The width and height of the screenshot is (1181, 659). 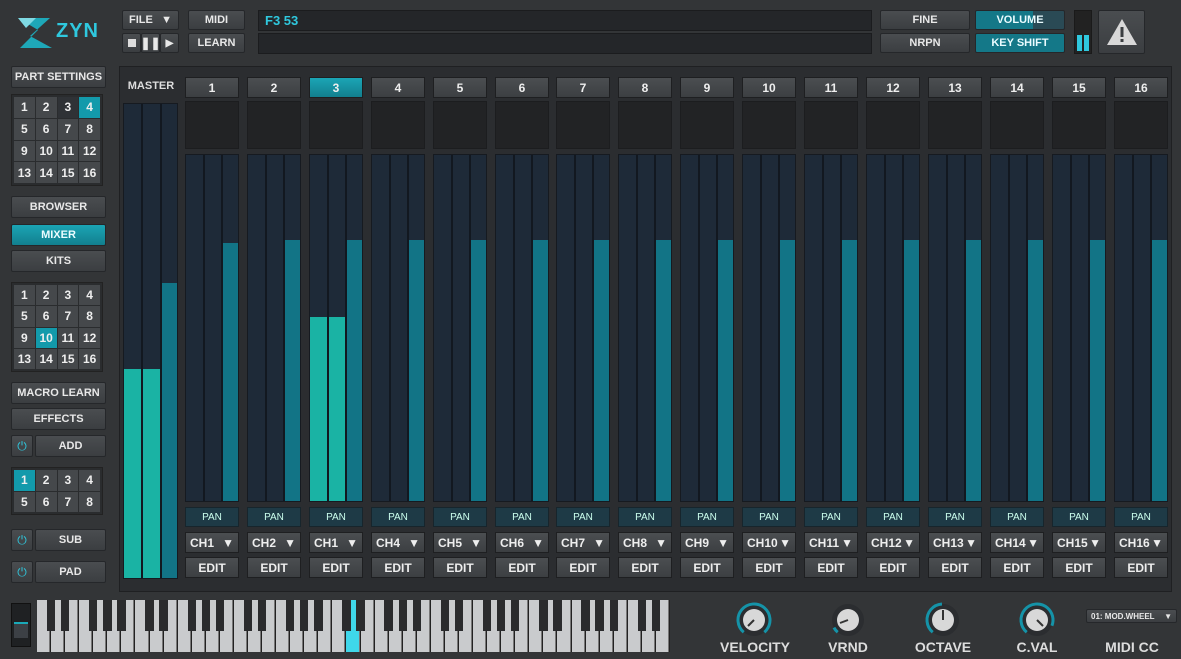 What do you see at coordinates (893, 125) in the screenshot?
I see `strip-12-instrument-slot` at bounding box center [893, 125].